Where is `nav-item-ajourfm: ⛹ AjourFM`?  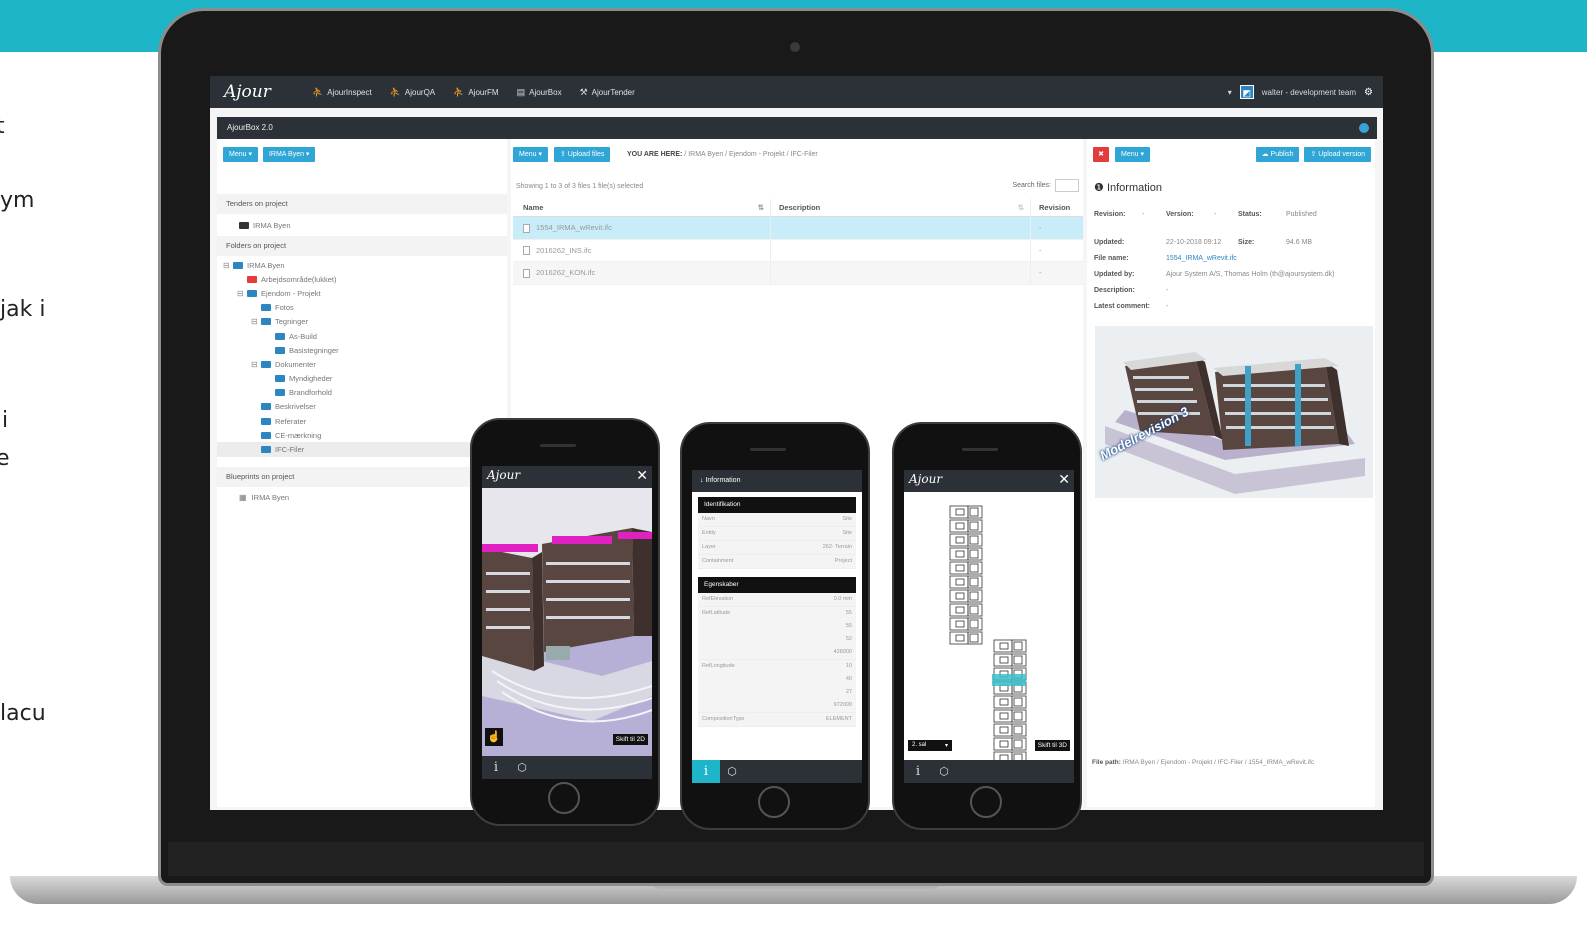 nav-item-ajourfm: ⛹ AjourFM is located at coordinates (475, 92).